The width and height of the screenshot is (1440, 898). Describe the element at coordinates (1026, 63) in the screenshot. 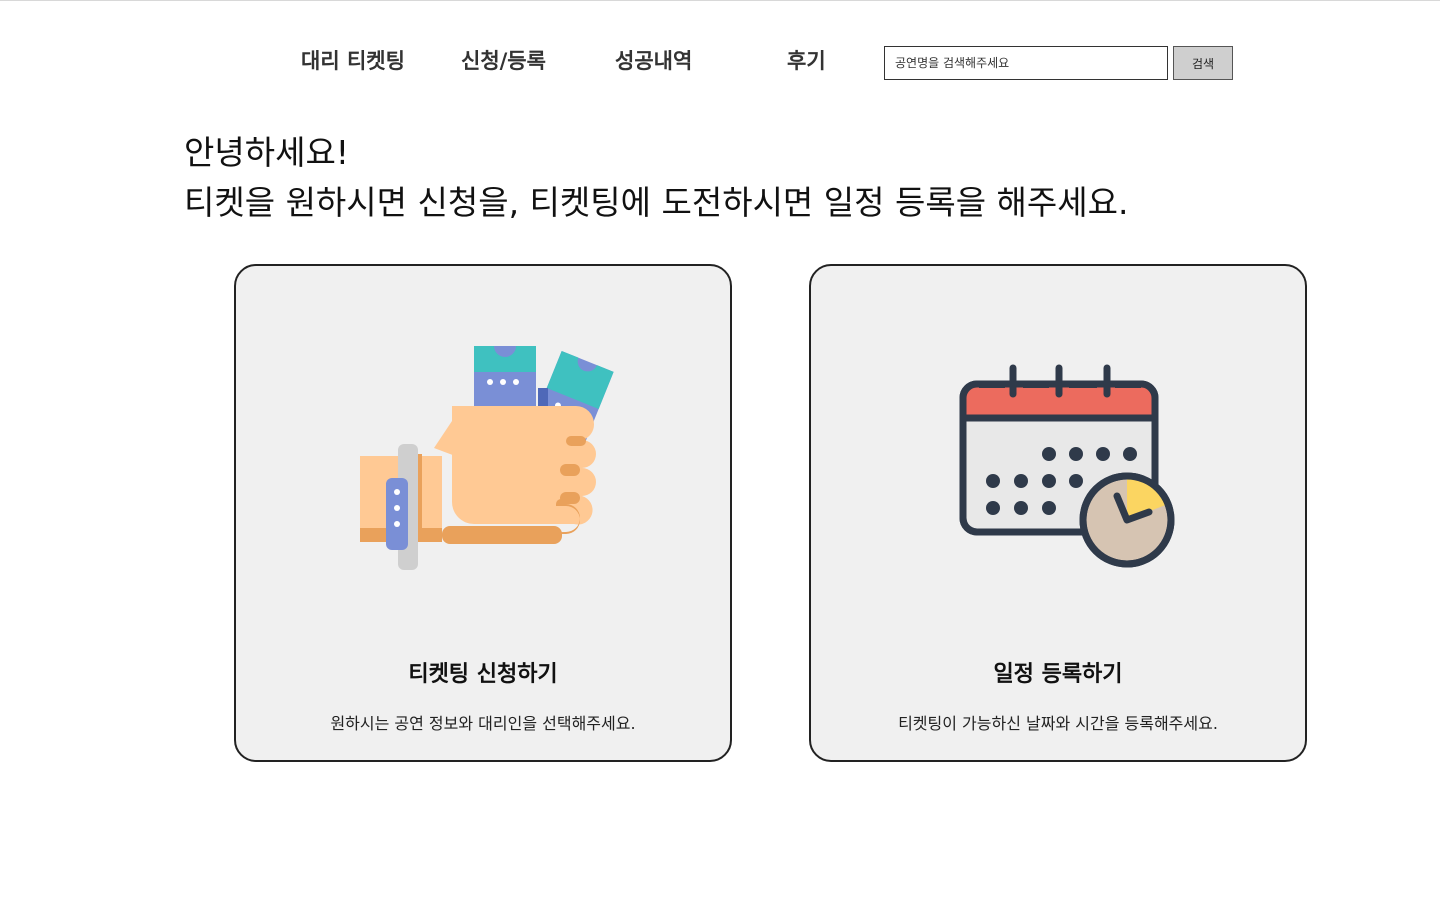

I see `search-input` at that location.